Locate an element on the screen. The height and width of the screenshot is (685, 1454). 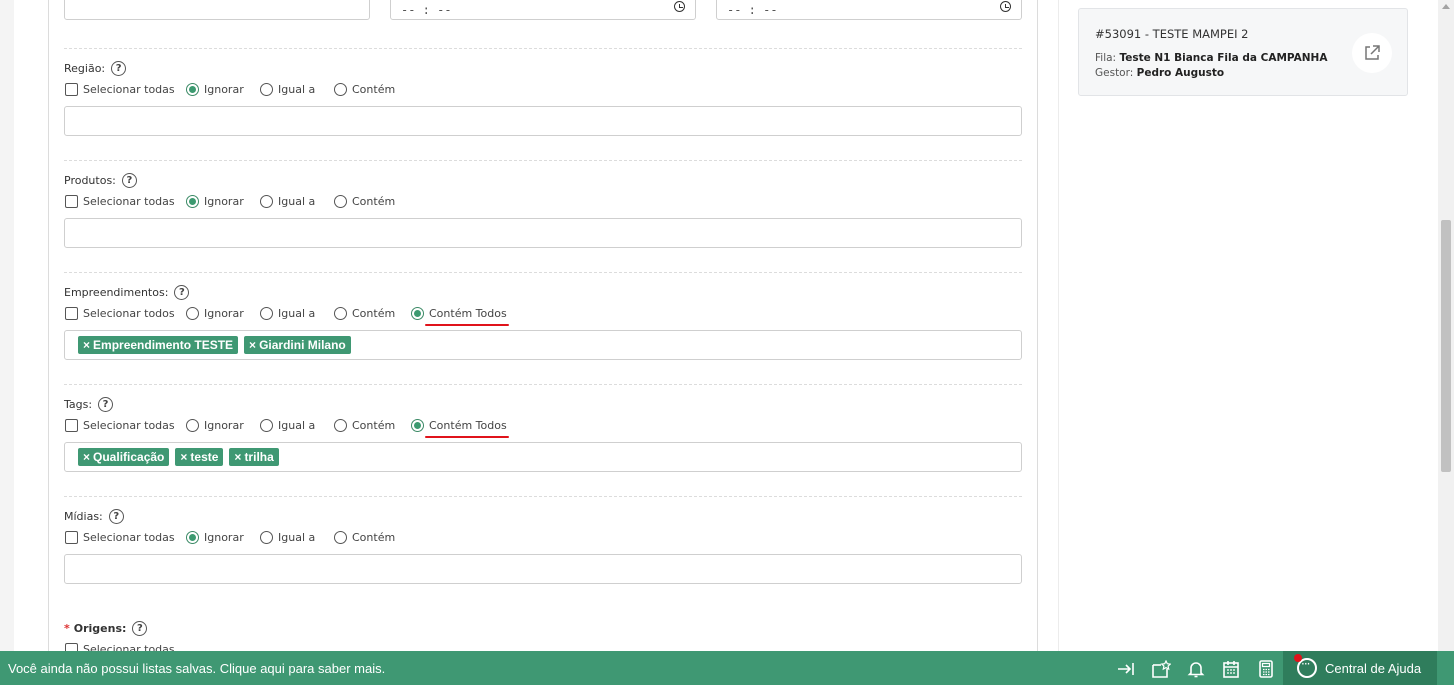
start-time-input: -- is located at coordinates (543, 10).